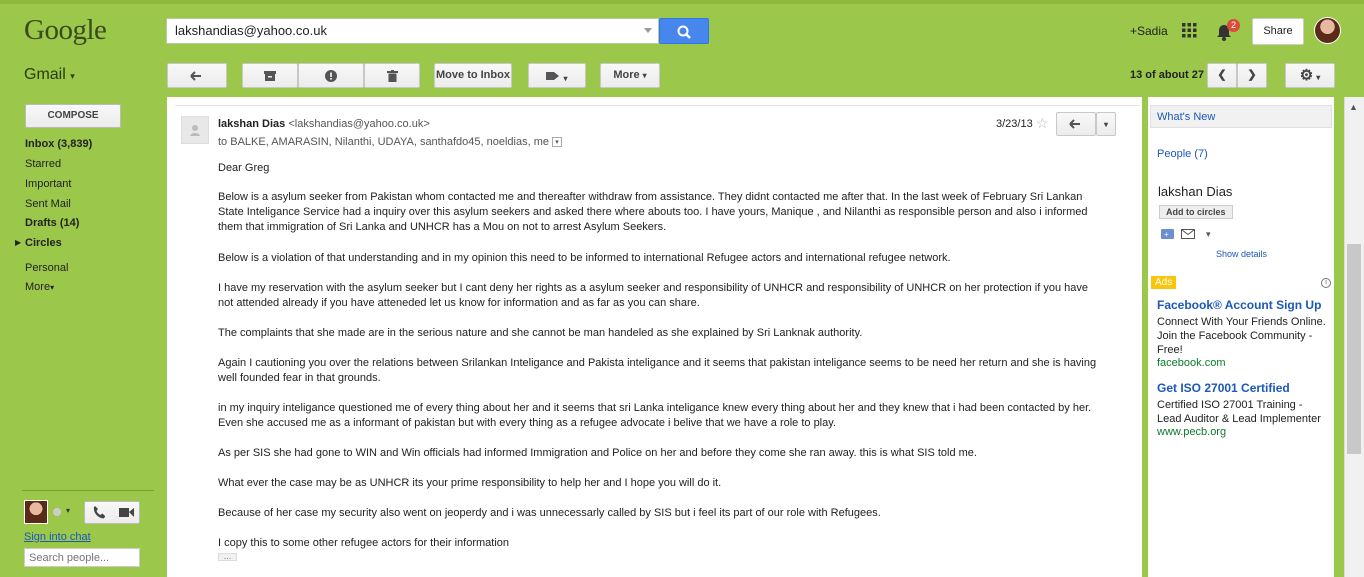 Image resolution: width=1364 pixels, height=577 pixels. Describe the element at coordinates (557, 142) in the screenshot. I see `show-details-dropdown-icon: ▾` at that location.